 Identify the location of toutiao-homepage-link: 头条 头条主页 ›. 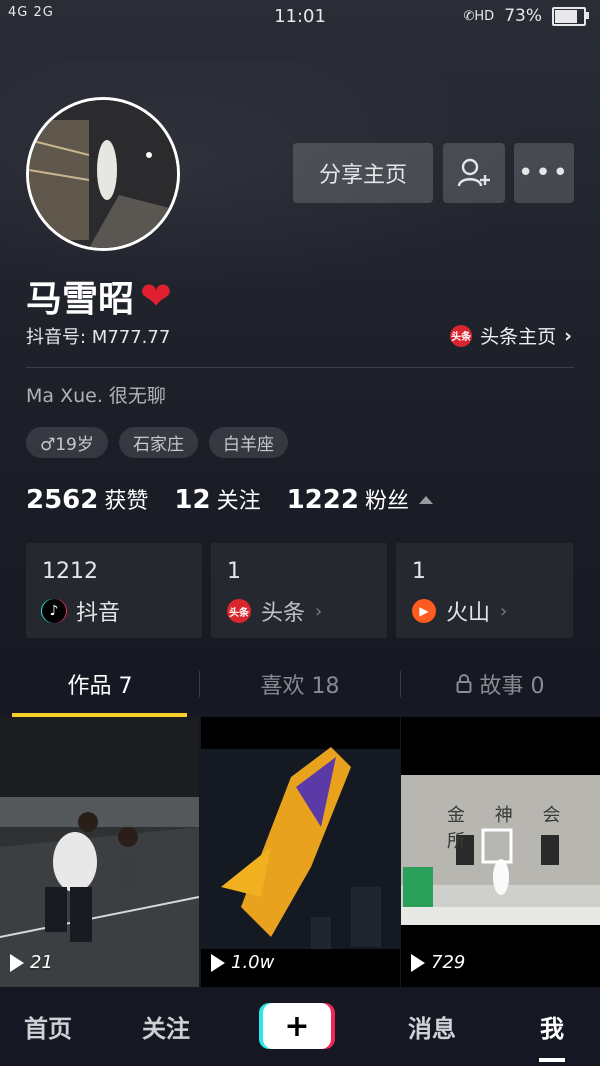
(511, 335).